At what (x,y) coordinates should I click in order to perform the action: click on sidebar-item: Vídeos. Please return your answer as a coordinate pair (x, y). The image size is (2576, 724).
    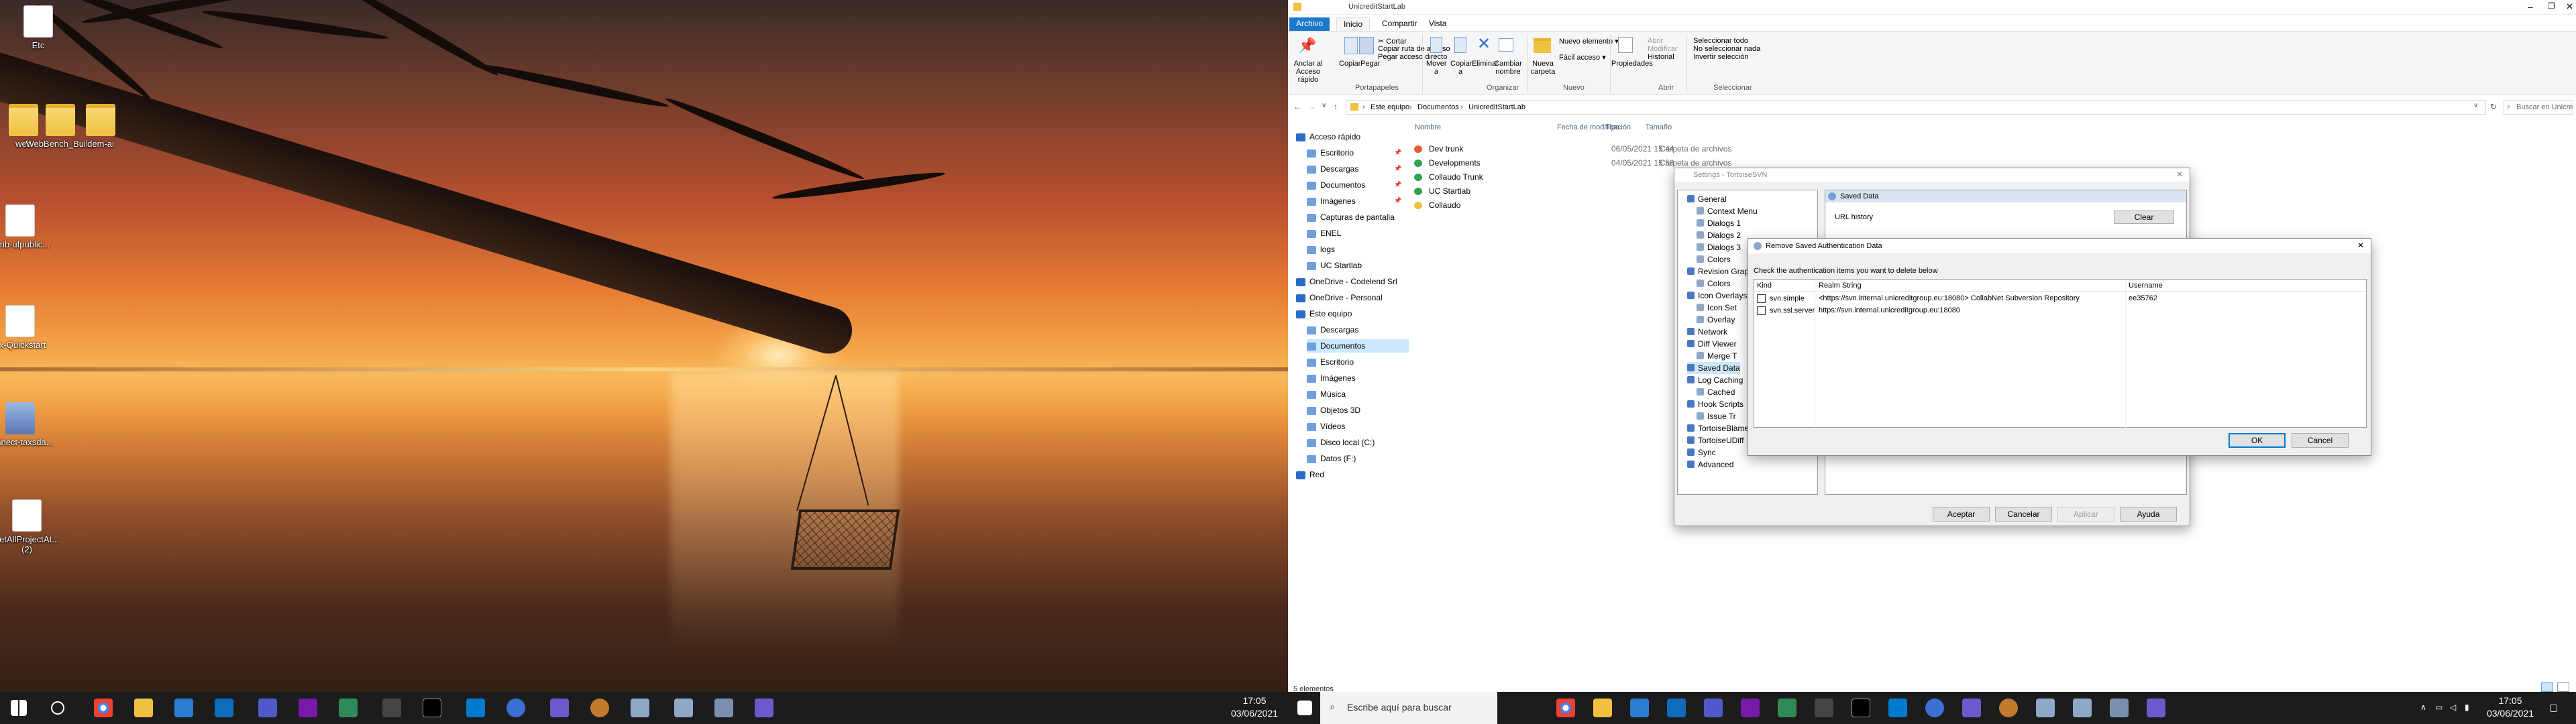
    Looking at the image, I should click on (1326, 426).